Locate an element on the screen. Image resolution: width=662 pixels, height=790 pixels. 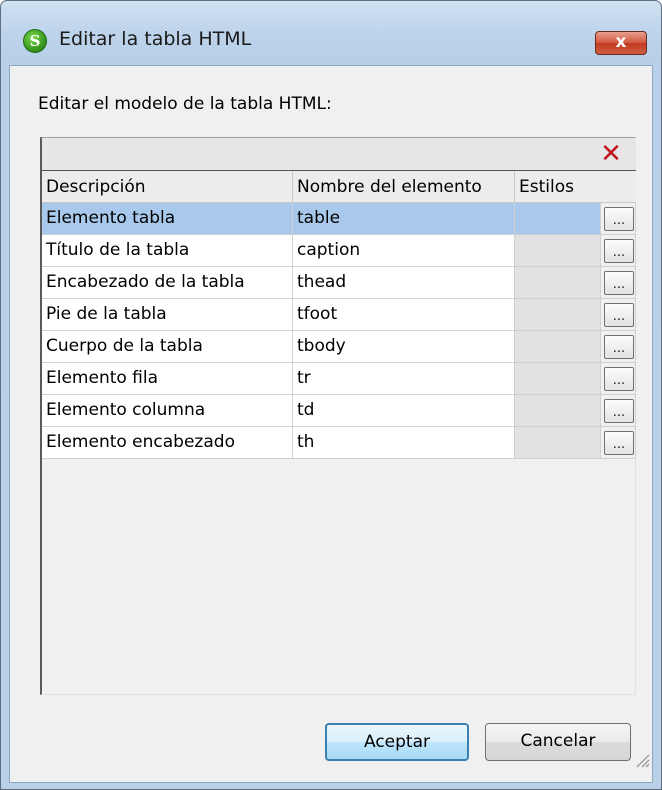
element-name-cell: tfoot is located at coordinates (404, 315).